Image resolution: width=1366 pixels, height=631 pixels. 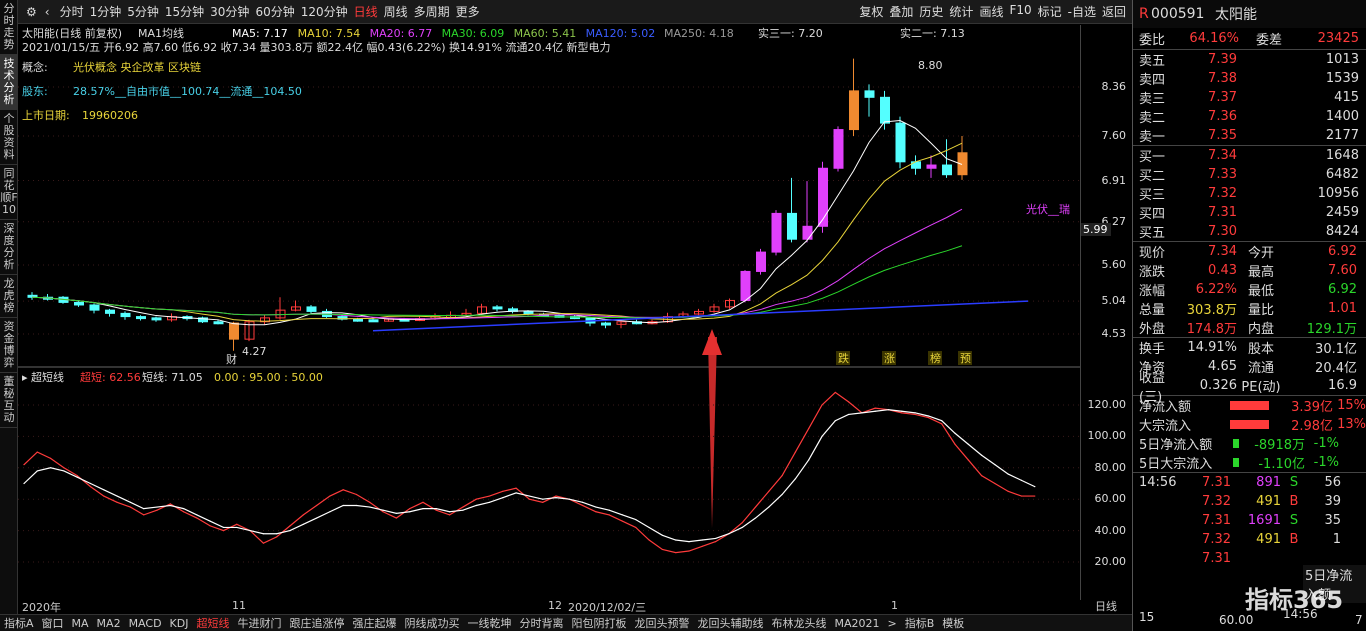 What do you see at coordinates (324, 11) in the screenshot?
I see `period-tab: 120分钟` at bounding box center [324, 11].